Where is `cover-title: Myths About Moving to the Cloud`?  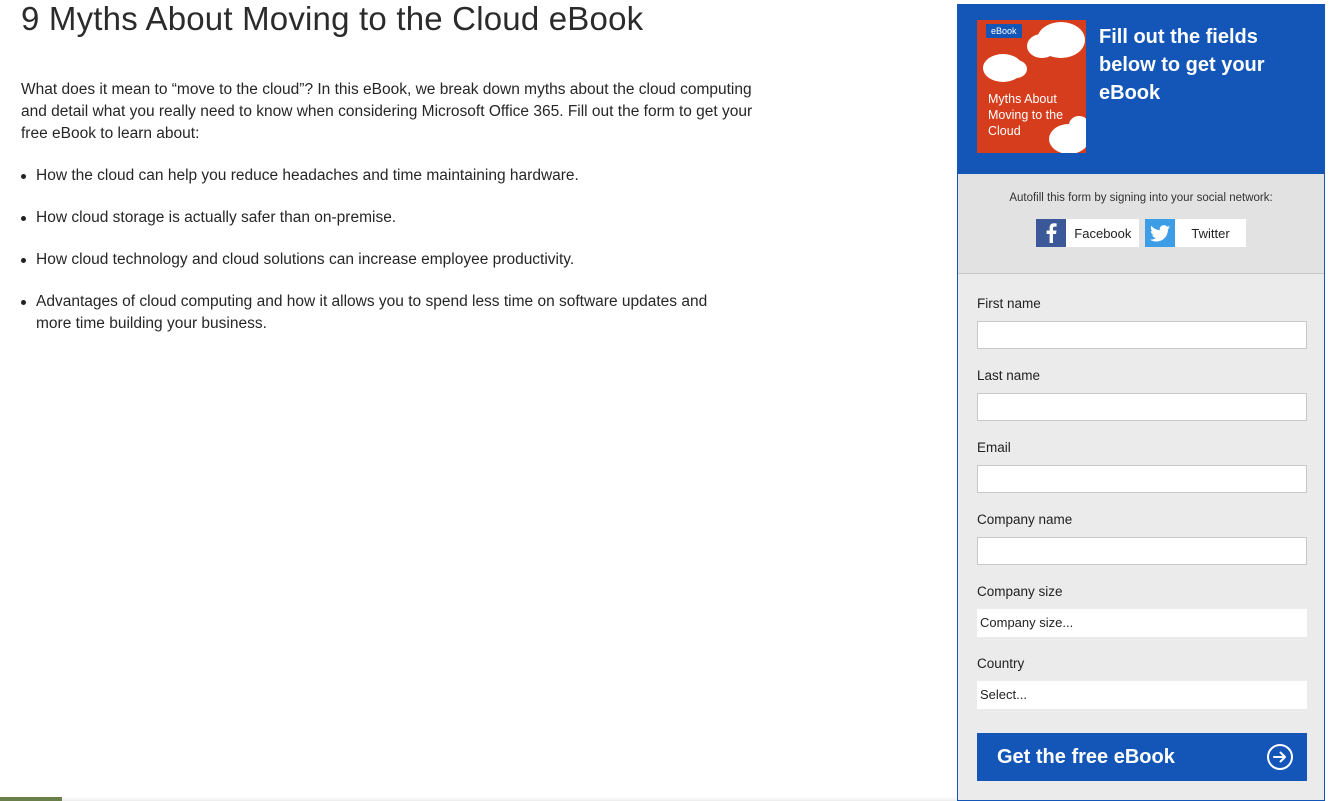 cover-title: Myths About Moving to the Cloud is located at coordinates (1026, 115).